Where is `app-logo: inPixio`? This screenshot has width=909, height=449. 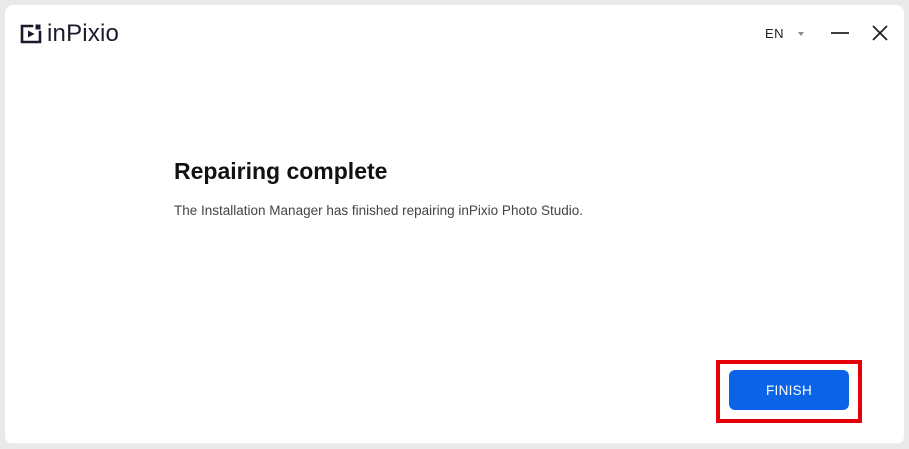 app-logo: inPixio is located at coordinates (69, 34).